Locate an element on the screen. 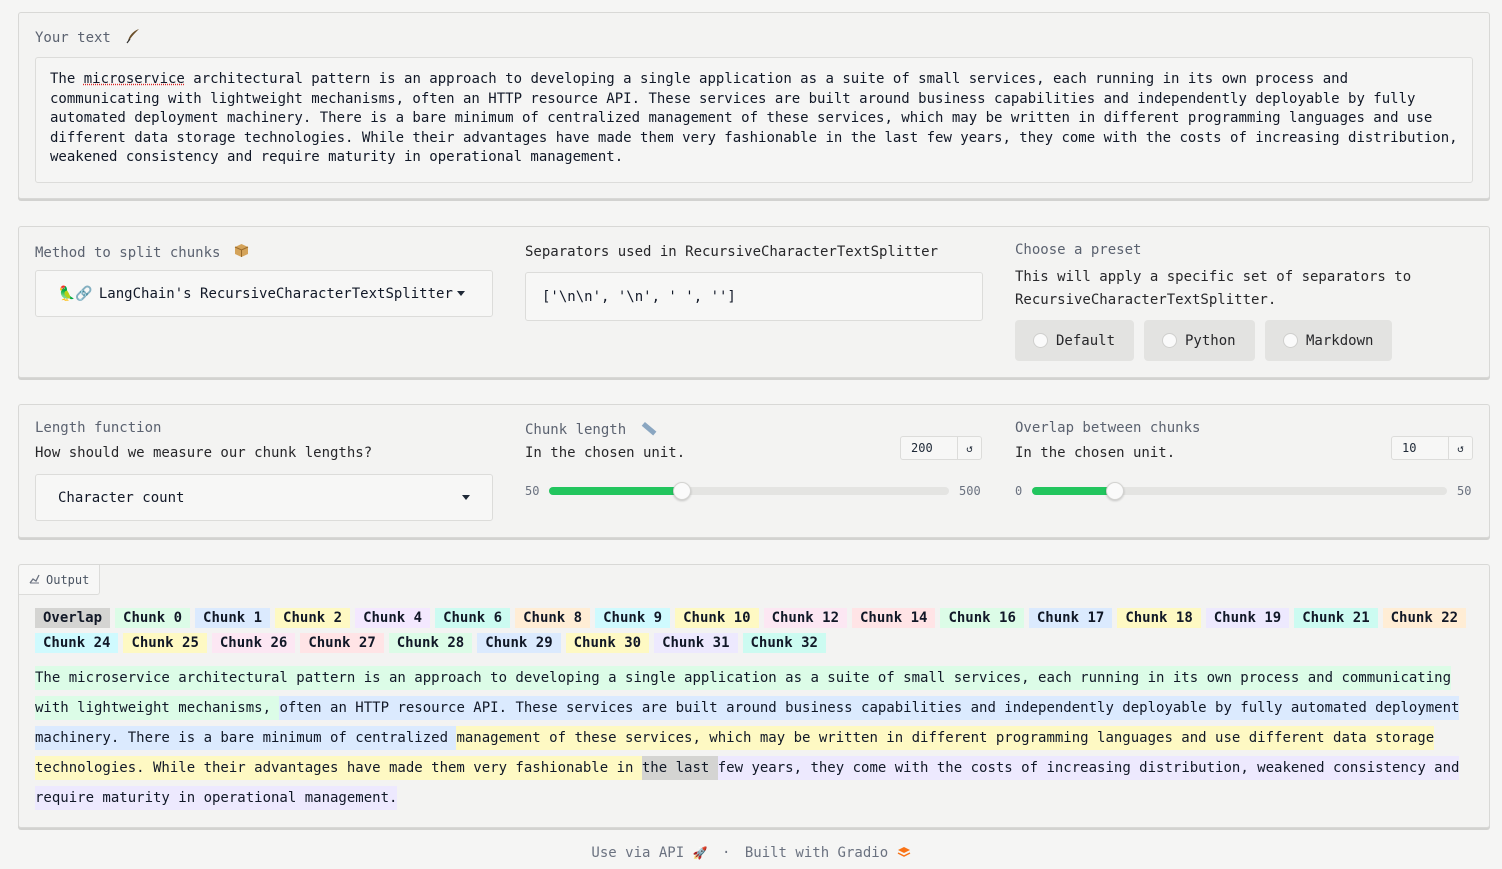 This screenshot has height=869, width=1502. preset-option-markdown: Markdown is located at coordinates (1328, 340).